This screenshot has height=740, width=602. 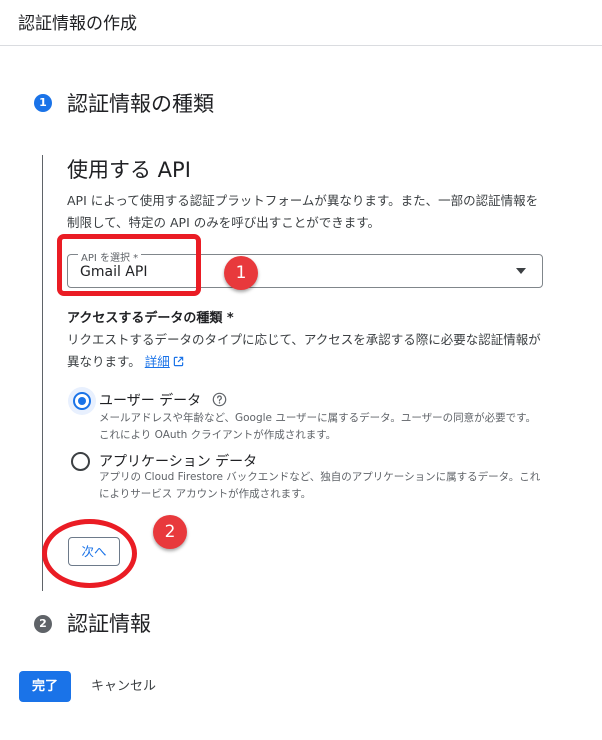 I want to click on page-header: 認証情報の作成, so click(x=301, y=23).